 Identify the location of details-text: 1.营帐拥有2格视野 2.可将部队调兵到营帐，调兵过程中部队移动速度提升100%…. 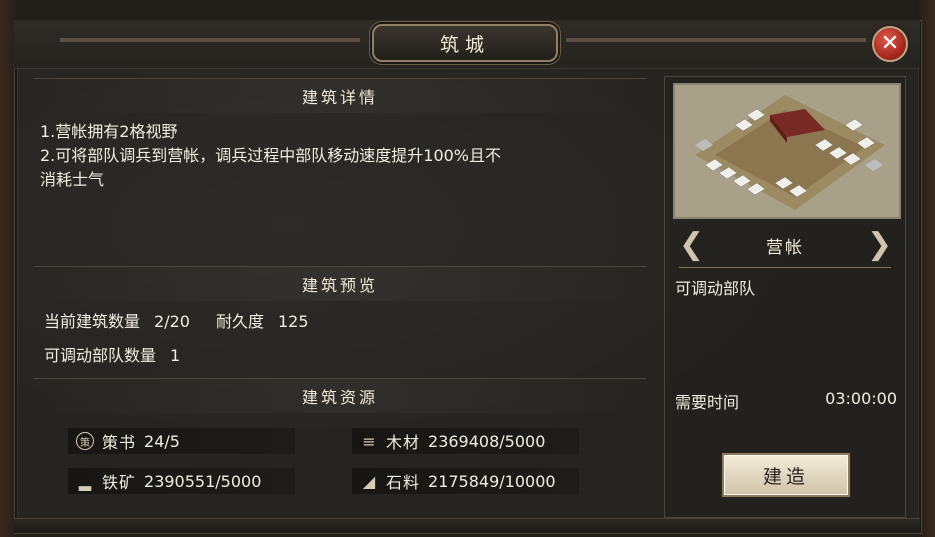
(343, 156).